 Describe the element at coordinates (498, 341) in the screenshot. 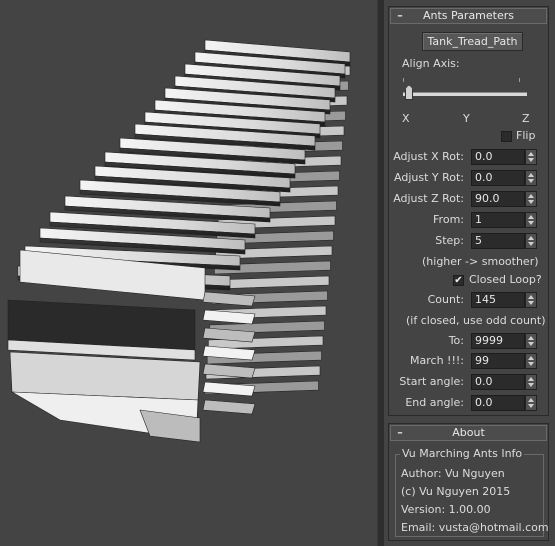

I see `to-field: 9999` at that location.